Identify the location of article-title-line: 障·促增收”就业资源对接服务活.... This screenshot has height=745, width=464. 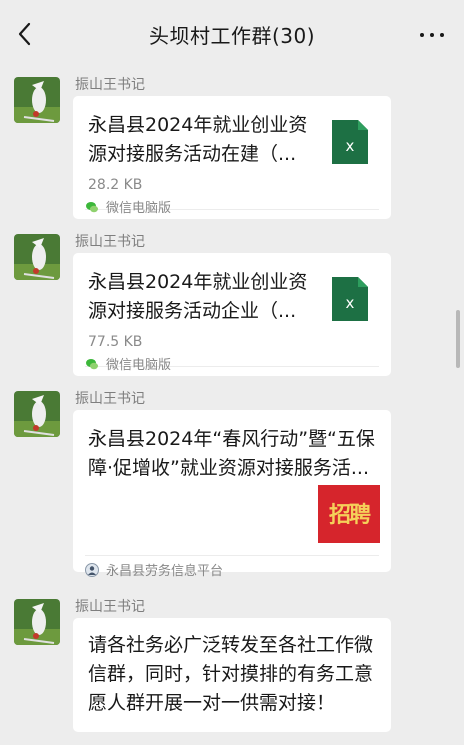
(229, 468).